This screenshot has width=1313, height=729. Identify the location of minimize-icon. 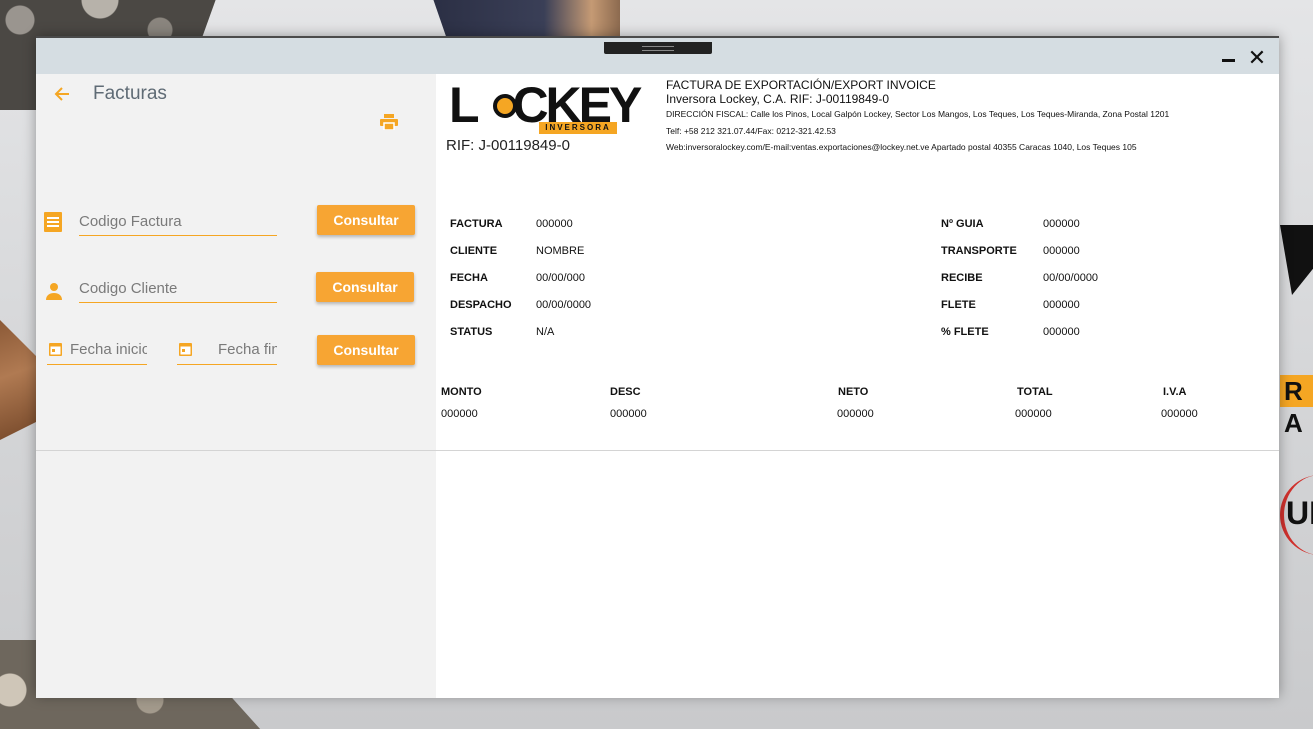
(1228, 58).